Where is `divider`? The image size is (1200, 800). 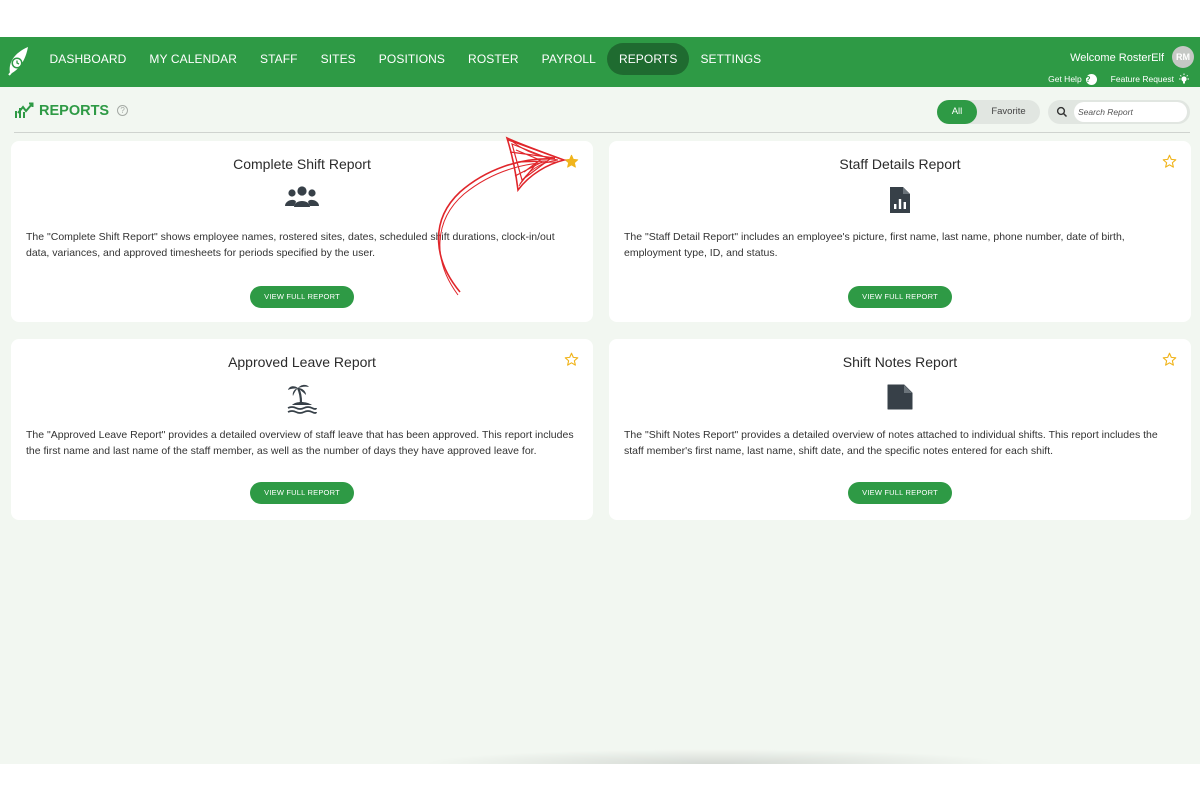 divider is located at coordinates (602, 132).